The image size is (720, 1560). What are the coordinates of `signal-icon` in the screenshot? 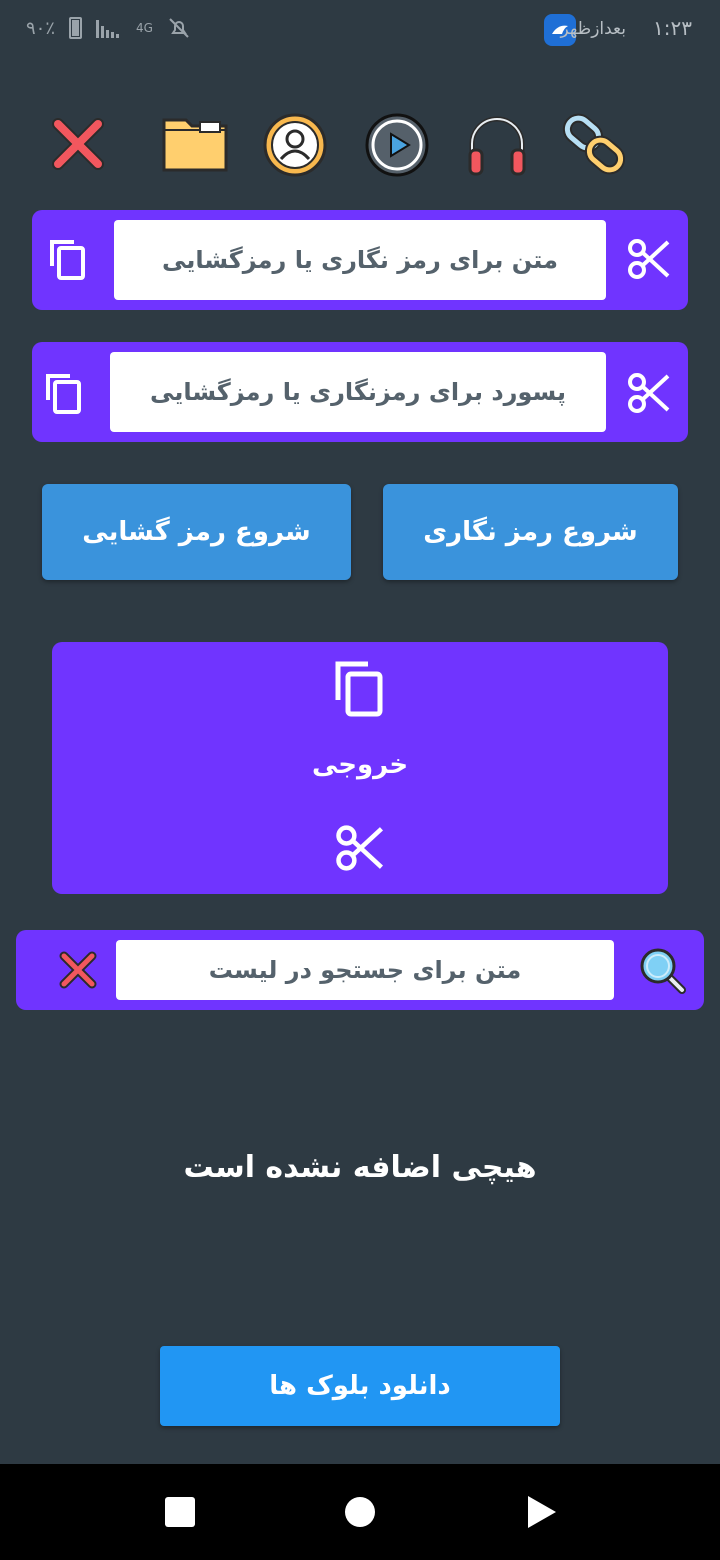 It's located at (108, 29).